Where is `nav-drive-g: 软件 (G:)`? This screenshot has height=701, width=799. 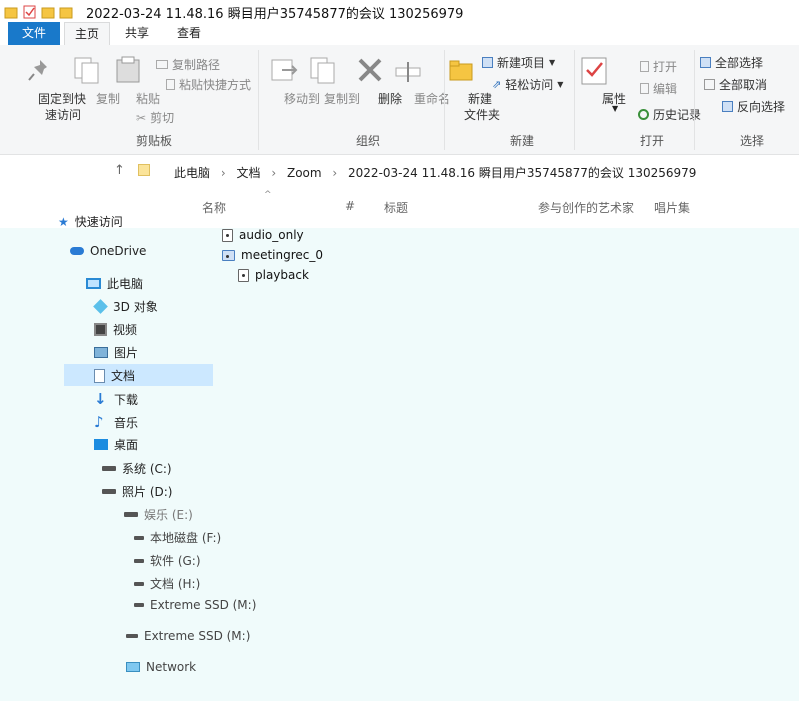 nav-drive-g: 软件 (G:) is located at coordinates (167, 560).